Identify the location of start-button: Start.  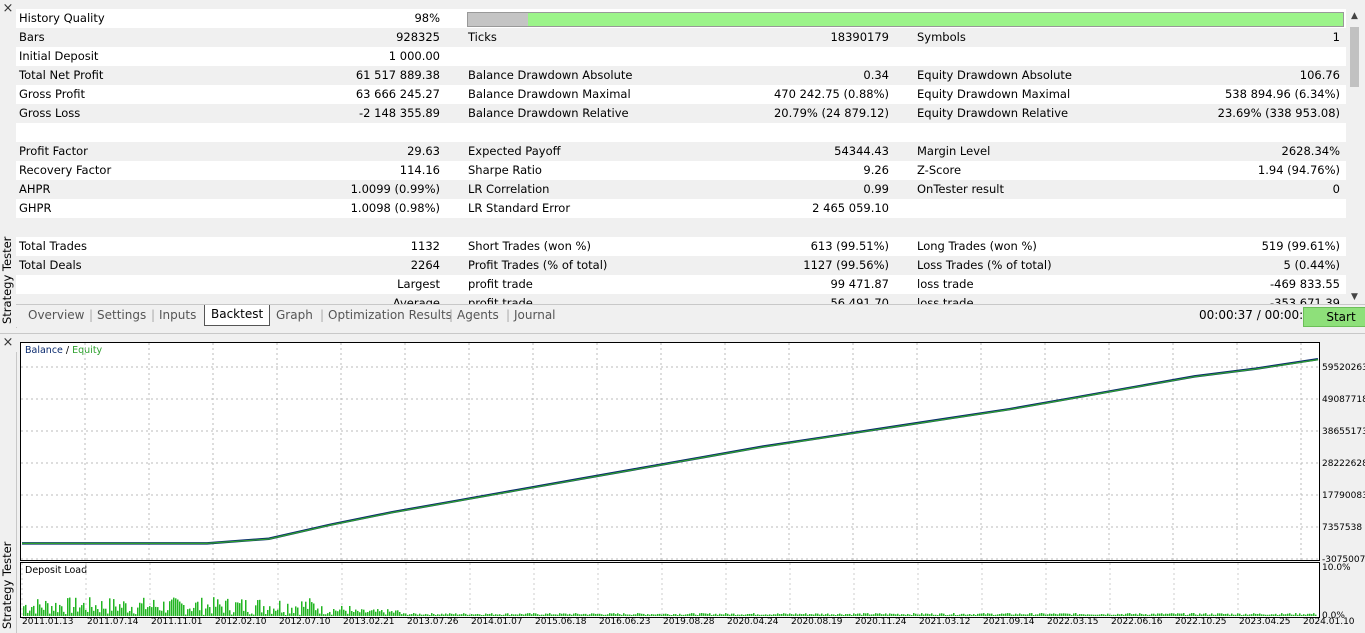
(1334, 317).